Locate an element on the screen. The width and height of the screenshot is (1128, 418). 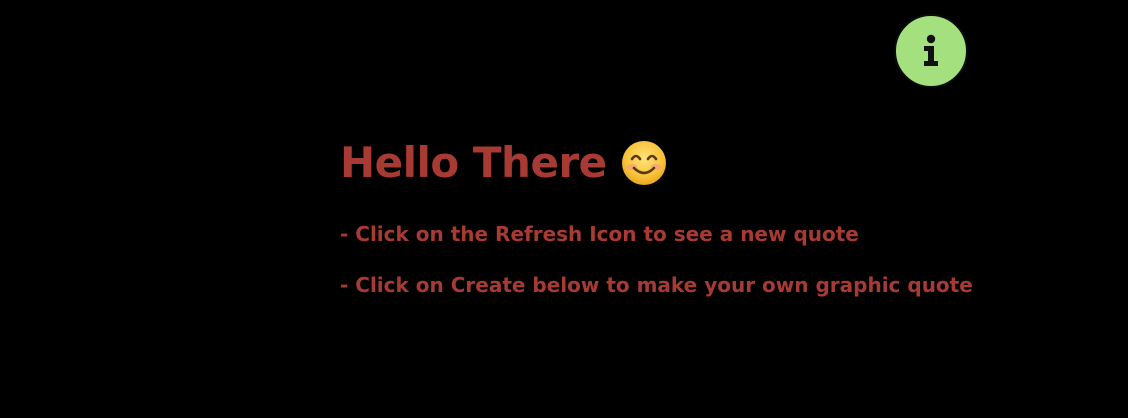
smiling-face-emoji-icon is located at coordinates (643, 163).